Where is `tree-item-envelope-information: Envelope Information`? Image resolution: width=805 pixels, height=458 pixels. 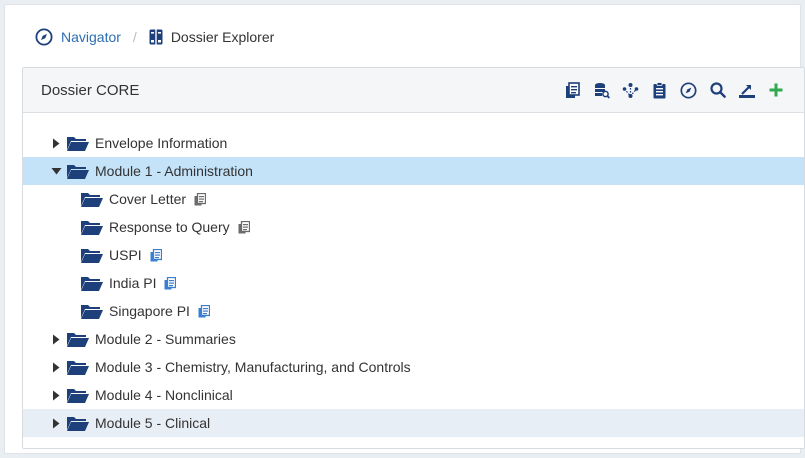
tree-item-envelope-information: Envelope Information is located at coordinates (413, 143).